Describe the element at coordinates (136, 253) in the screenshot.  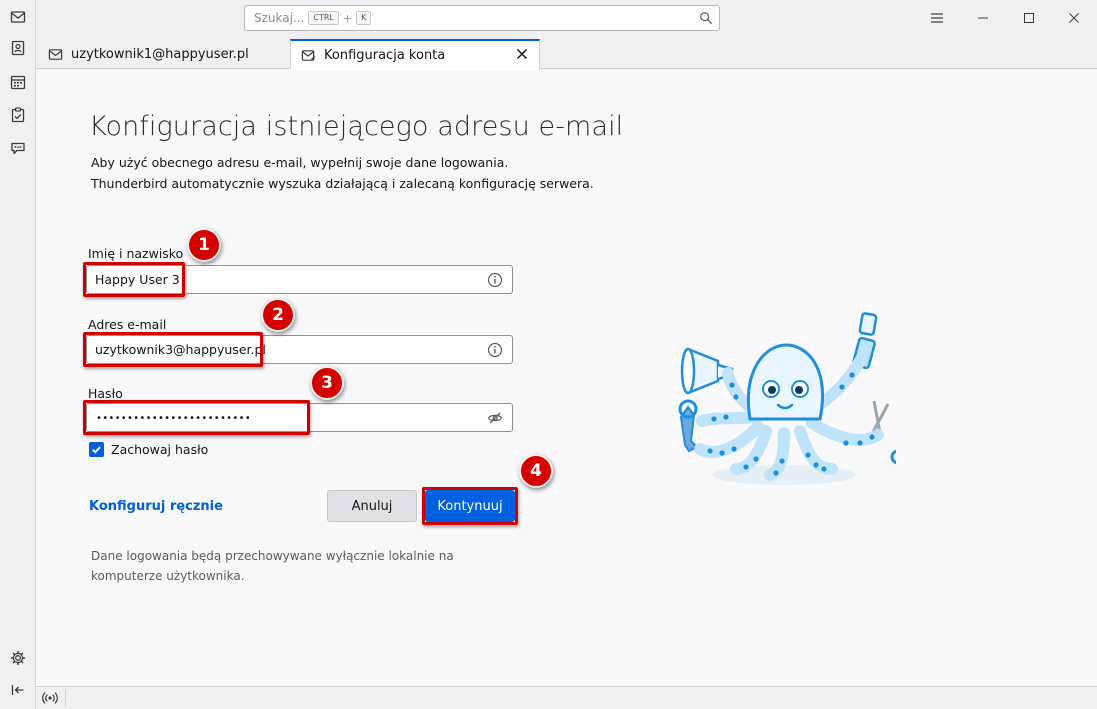
I see `name-label: Imię i nazwisko` at that location.